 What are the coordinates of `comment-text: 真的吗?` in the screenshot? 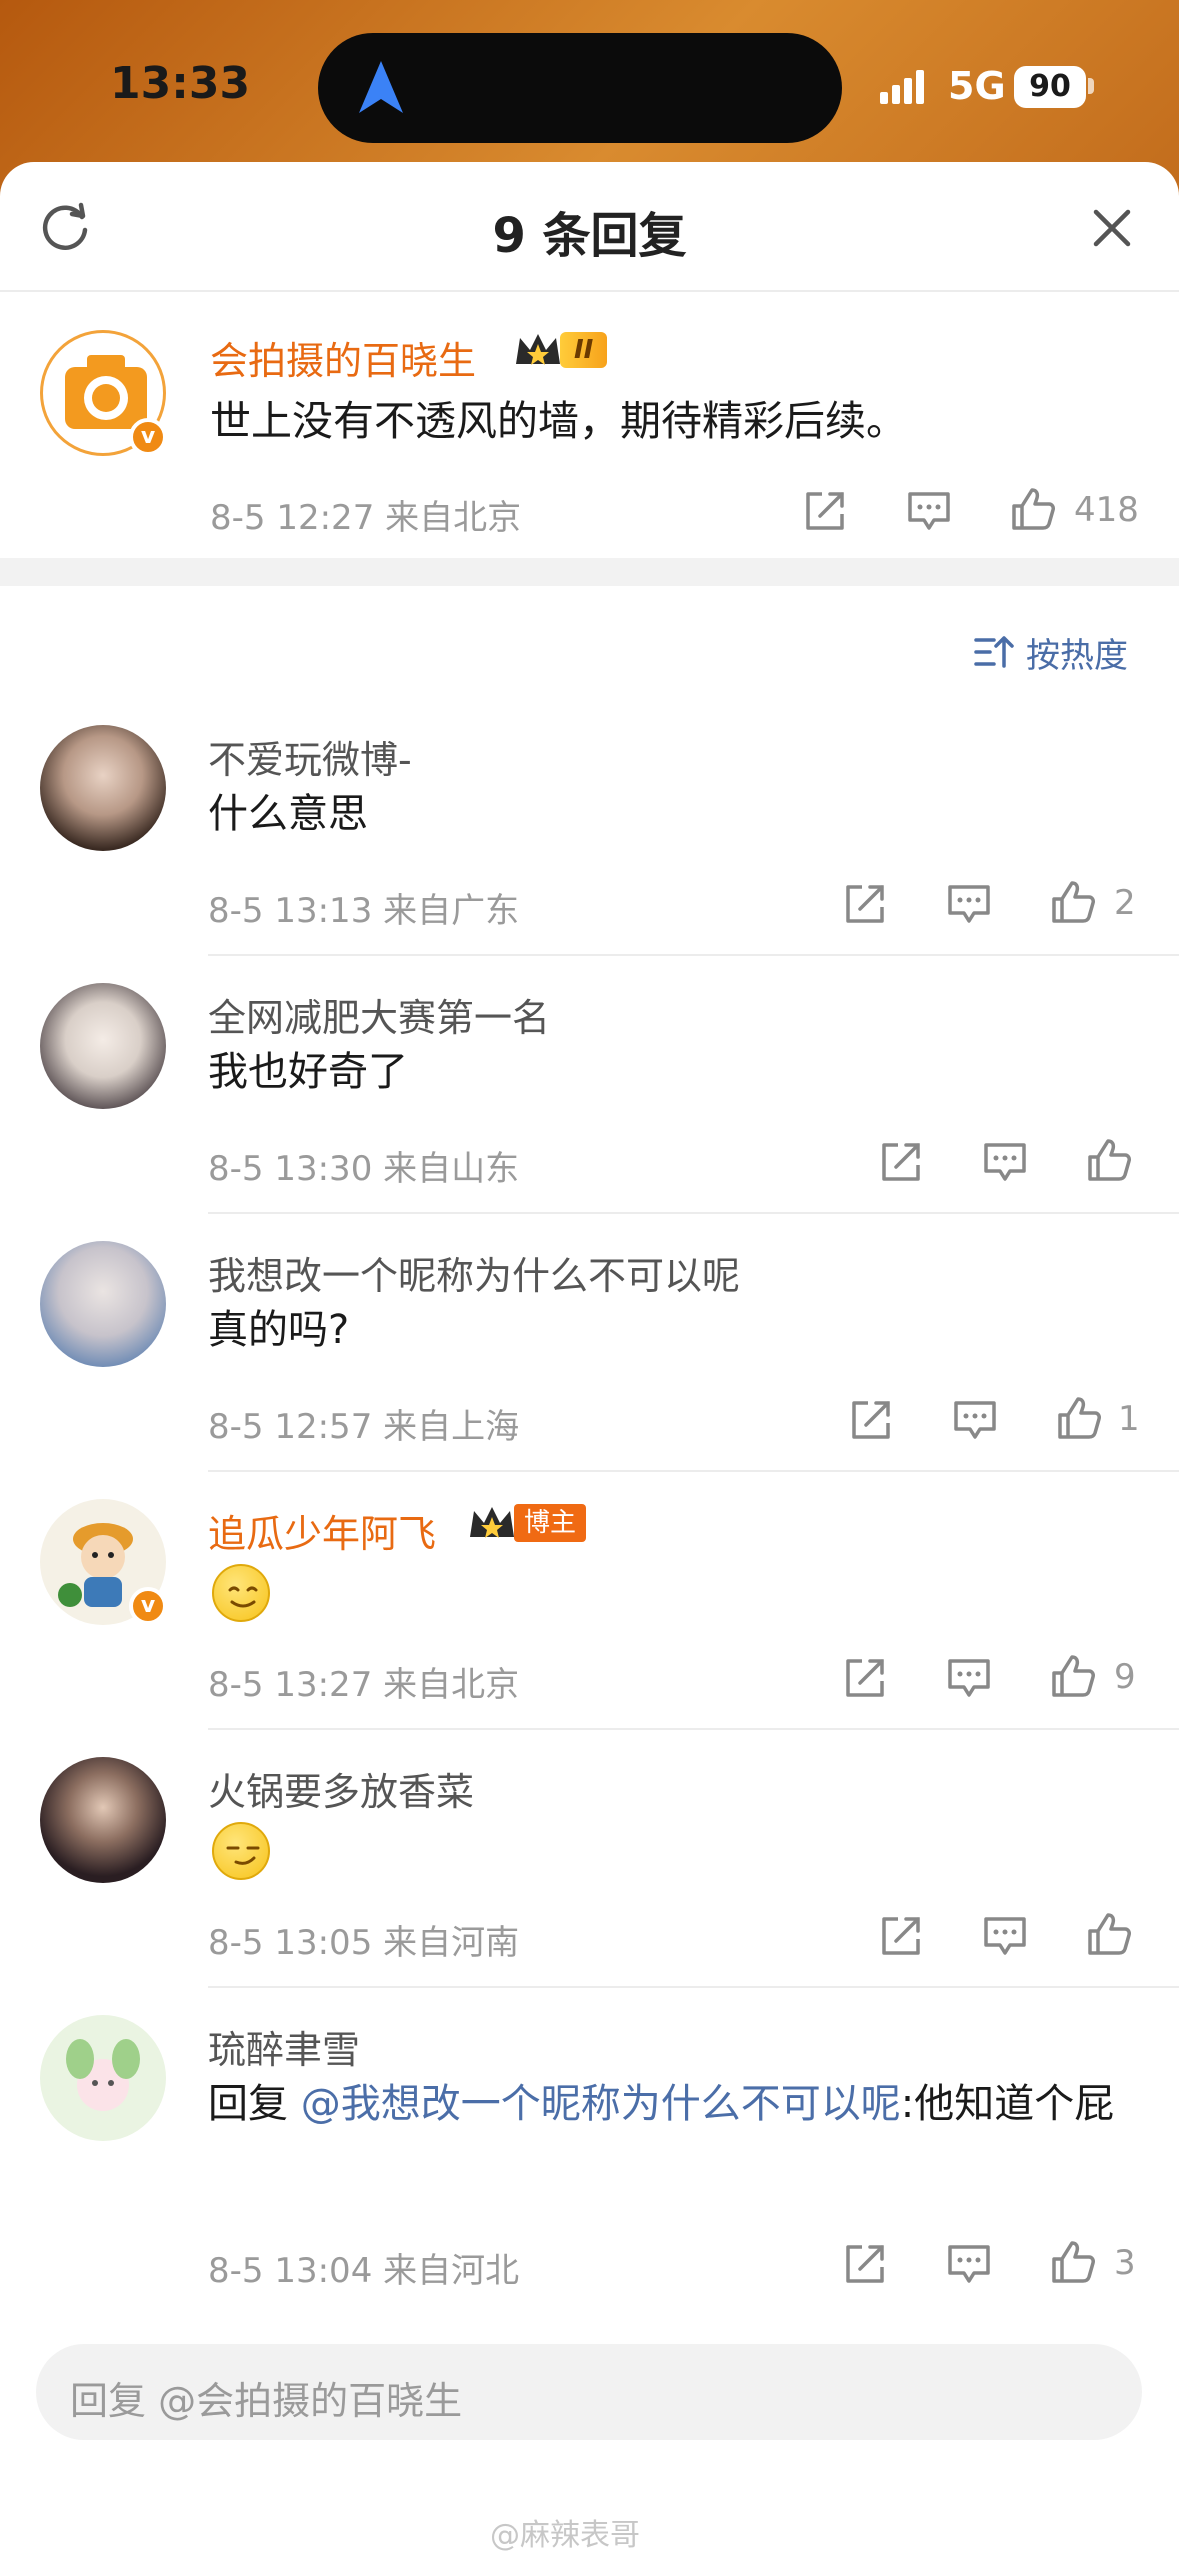 It's located at (279, 1330).